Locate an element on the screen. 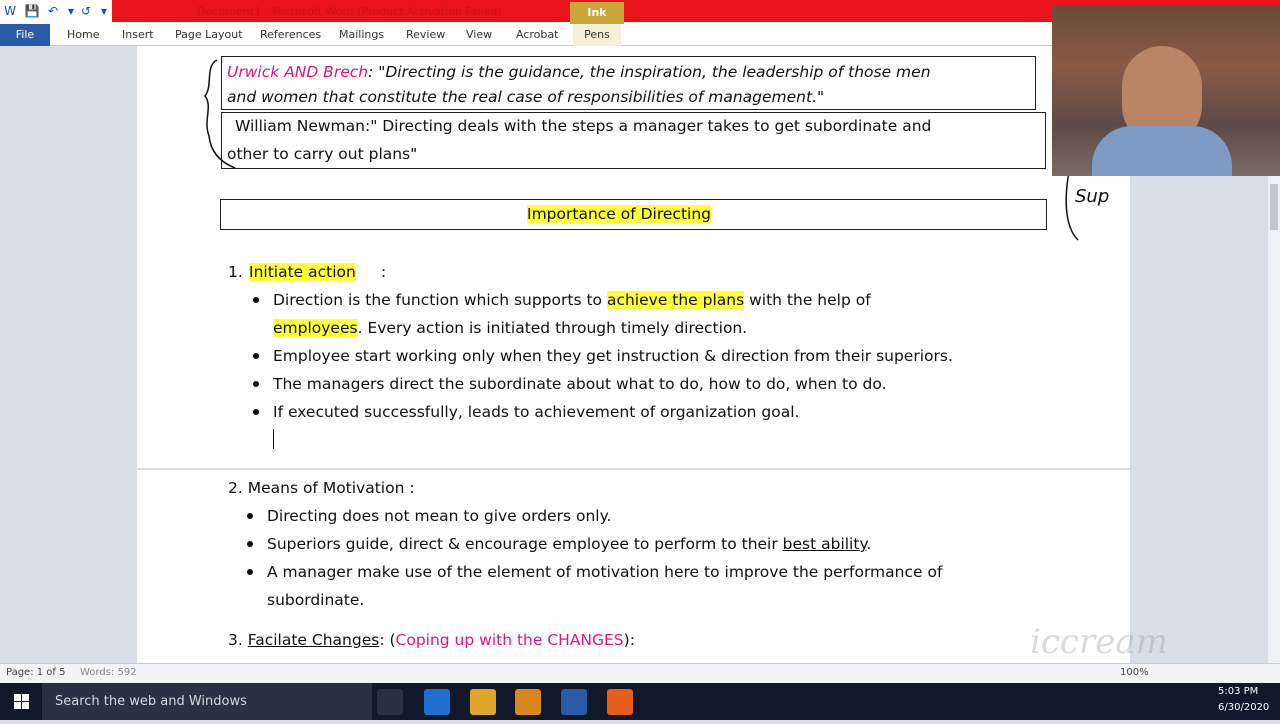 This screenshot has height=724, width=1280. section-1-colon: : is located at coordinates (384, 272).